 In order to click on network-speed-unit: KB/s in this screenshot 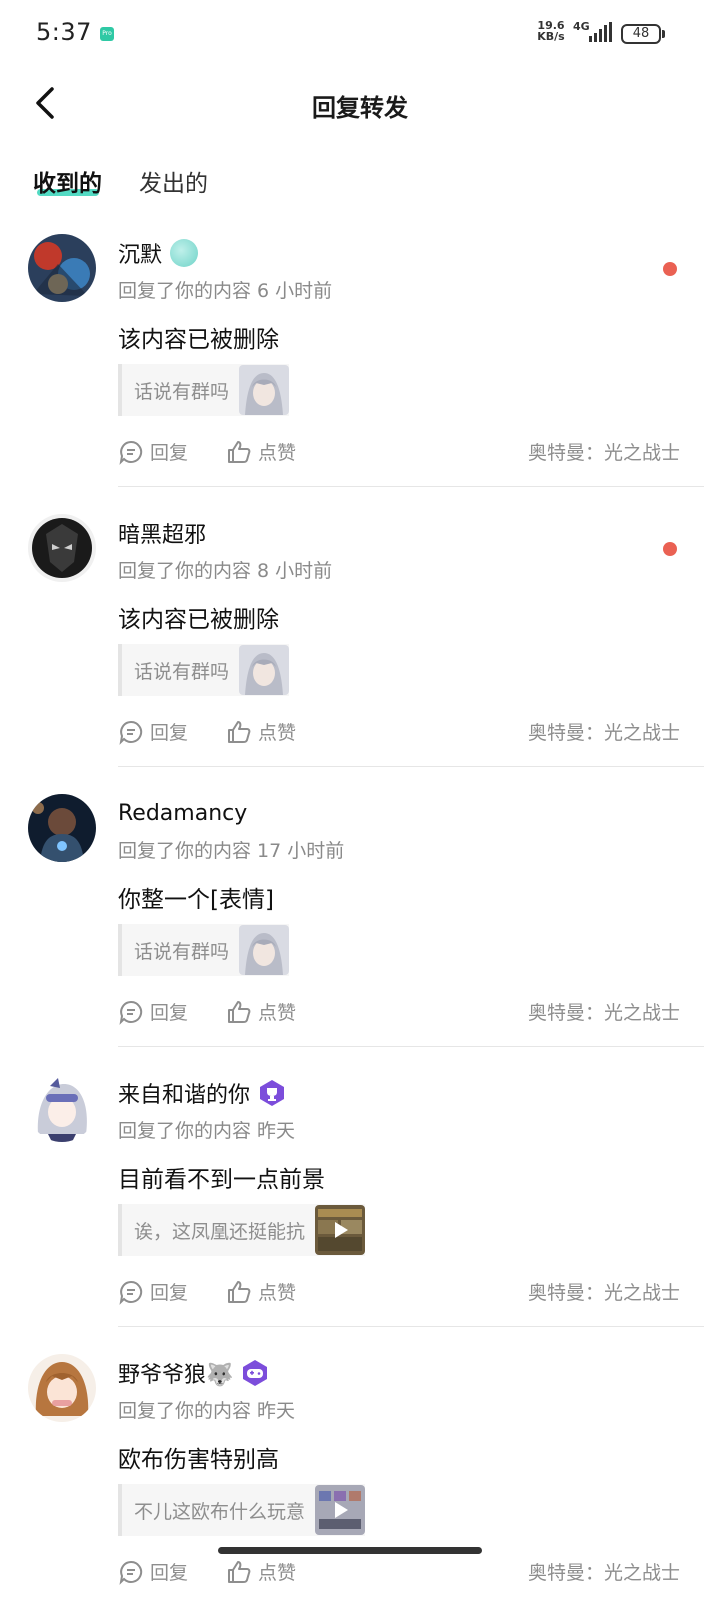, I will do `click(551, 36)`.